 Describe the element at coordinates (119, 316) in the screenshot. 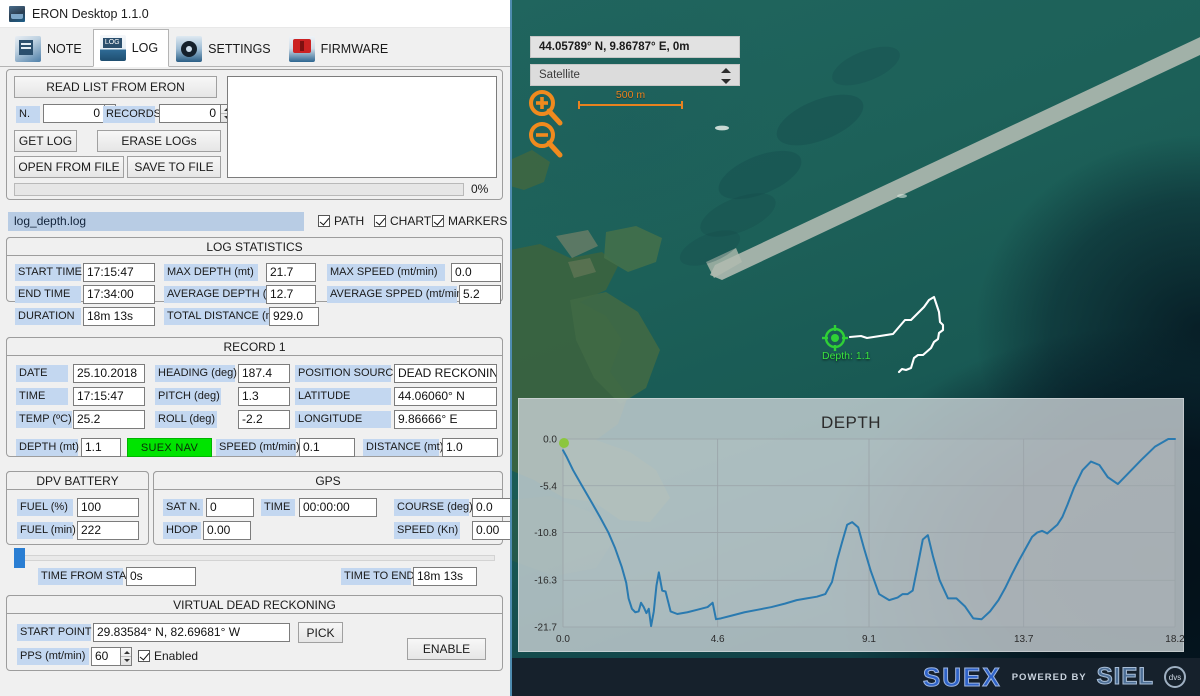

I see `duration-value: 18m 13s` at that location.